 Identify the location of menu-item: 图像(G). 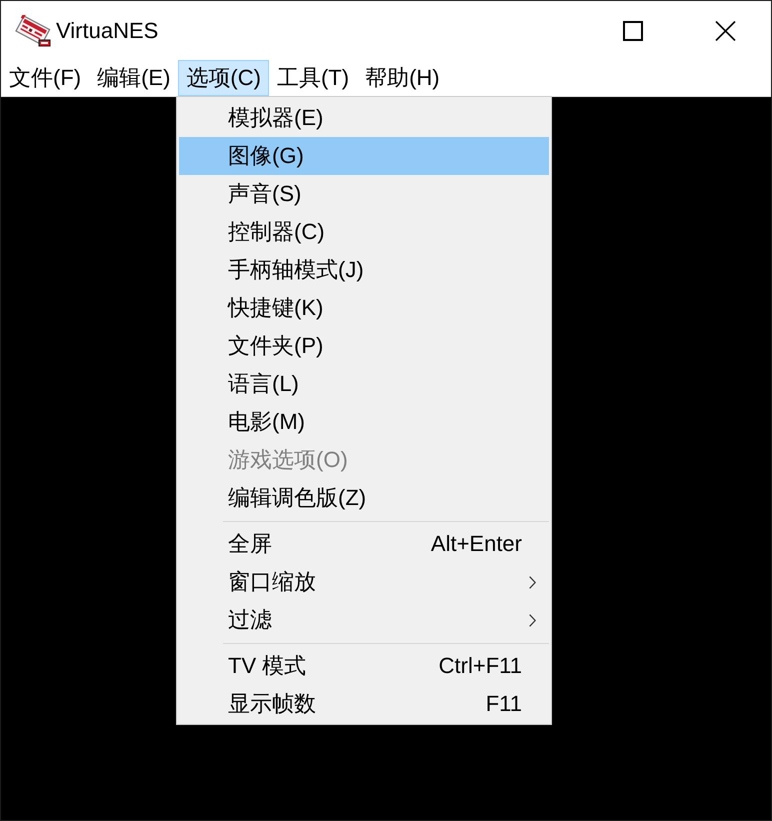
(364, 156).